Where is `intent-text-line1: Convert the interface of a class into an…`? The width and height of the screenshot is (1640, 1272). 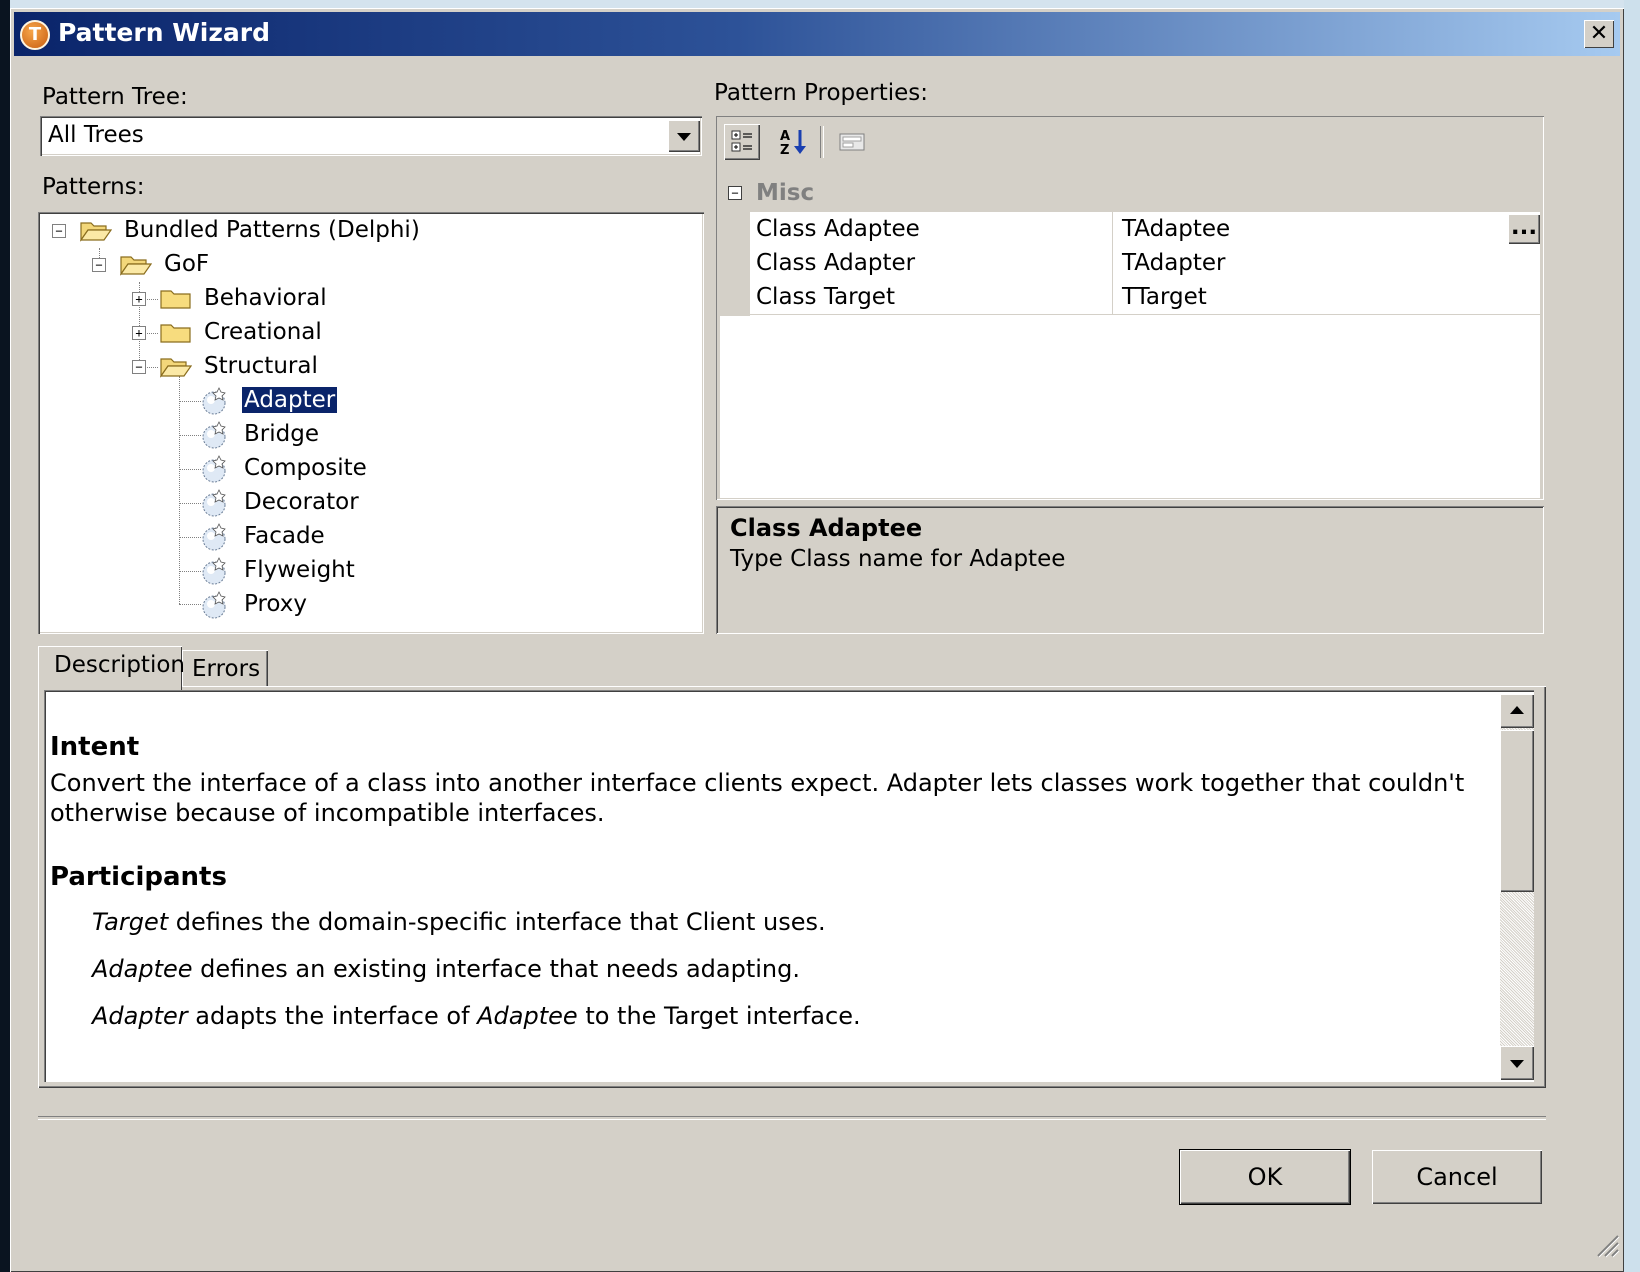
intent-text-line1: Convert the interface of a class into an… is located at coordinates (757, 783).